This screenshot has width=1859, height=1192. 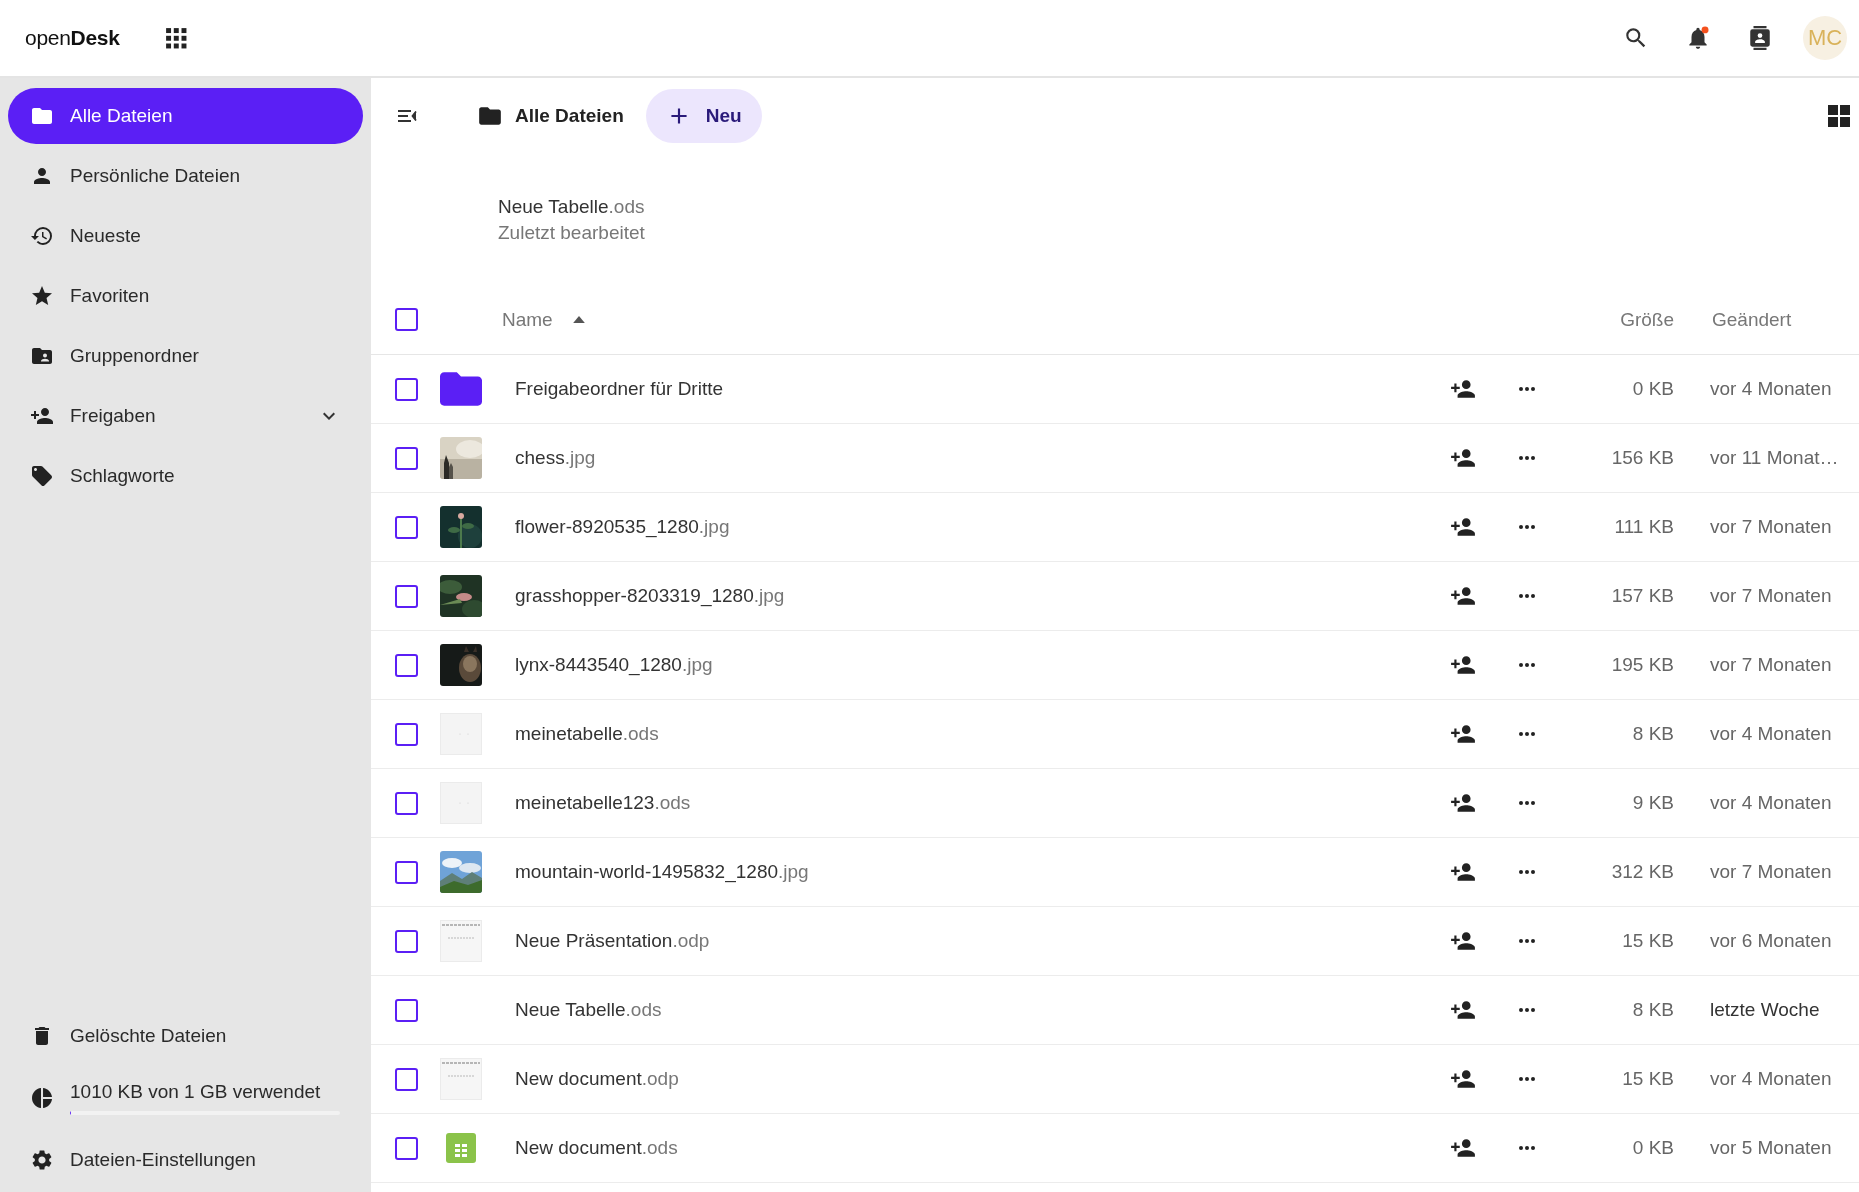 What do you see at coordinates (1771, 1148) in the screenshot?
I see `modified-date: vor 5 Monaten` at bounding box center [1771, 1148].